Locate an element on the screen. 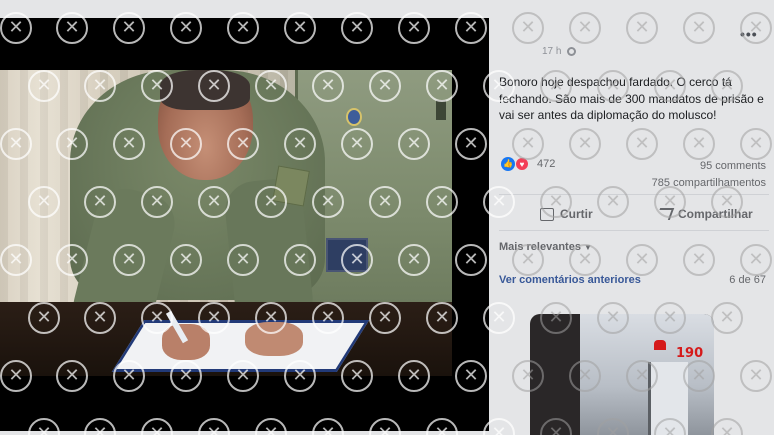 This screenshot has height=435, width=774. comment-sort-dropdown: Mais relevantes ▼ is located at coordinates (545, 247).